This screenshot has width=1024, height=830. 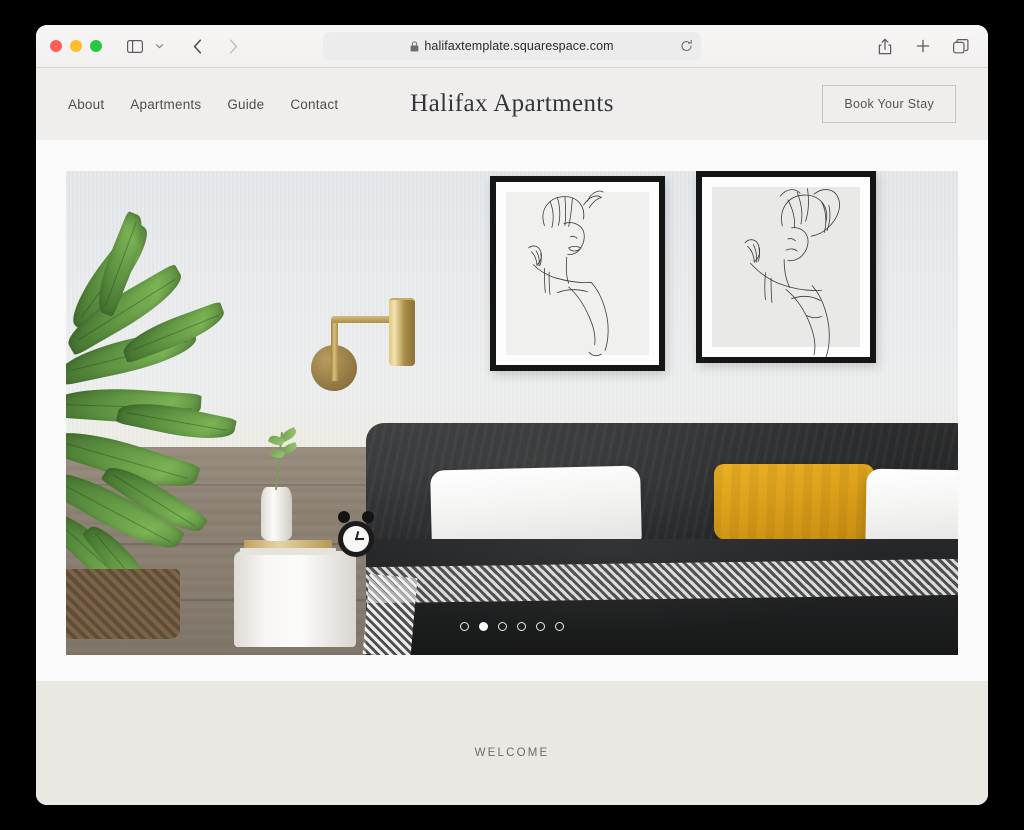 I want to click on framed-line-art-left, so click(x=577, y=273).